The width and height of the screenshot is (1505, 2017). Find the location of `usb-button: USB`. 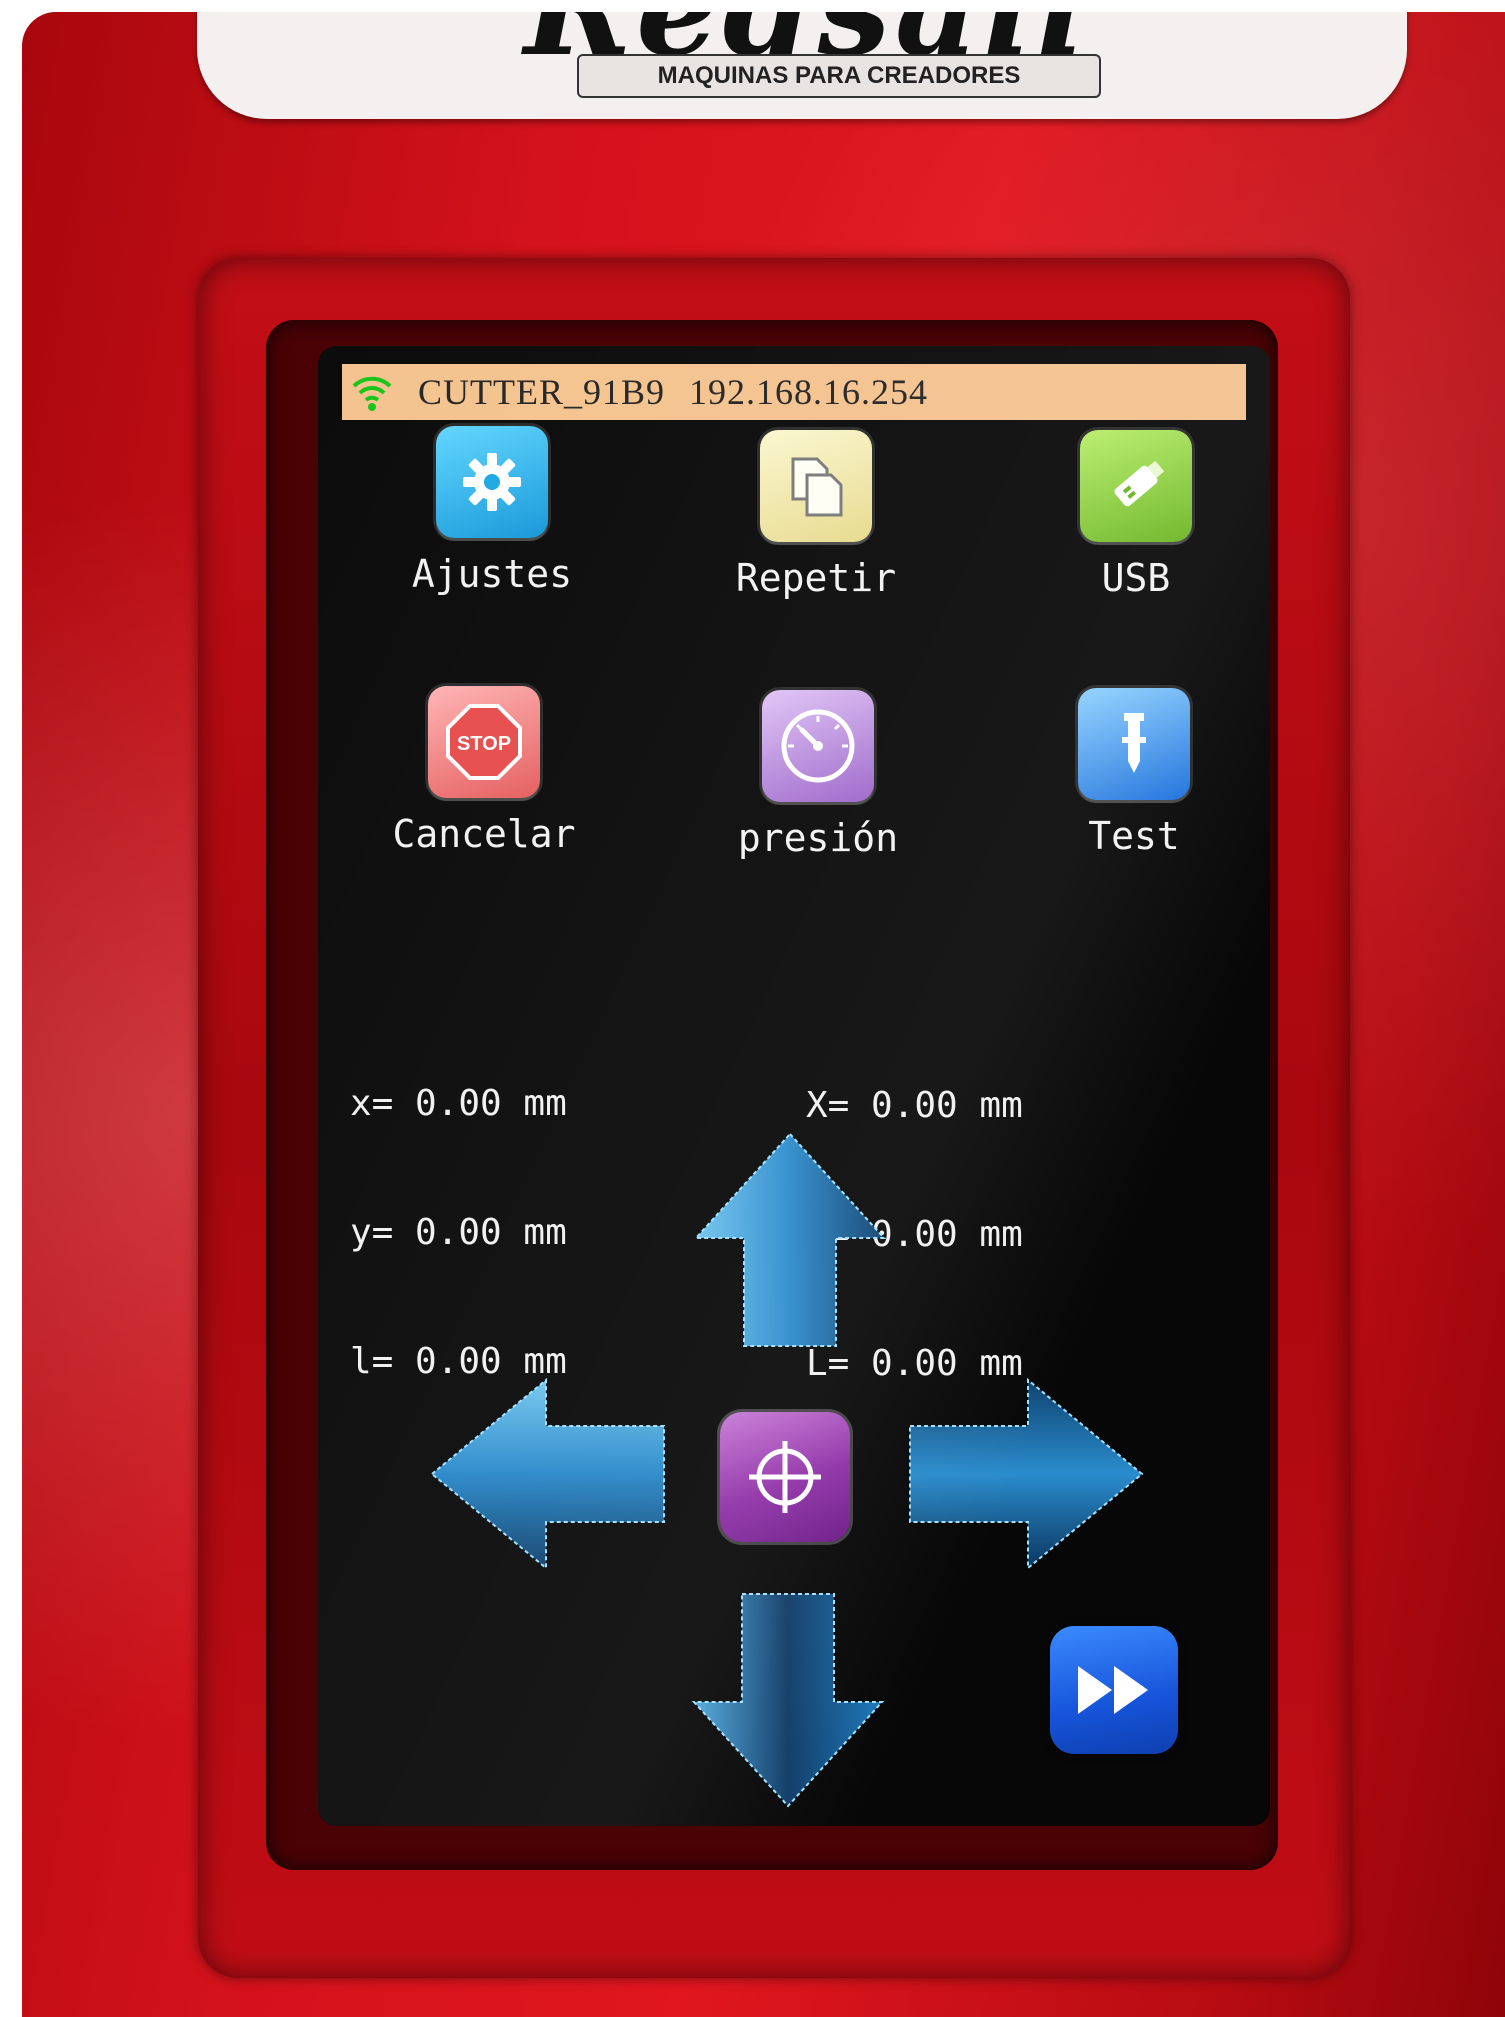

usb-button: USB is located at coordinates (1136, 515).